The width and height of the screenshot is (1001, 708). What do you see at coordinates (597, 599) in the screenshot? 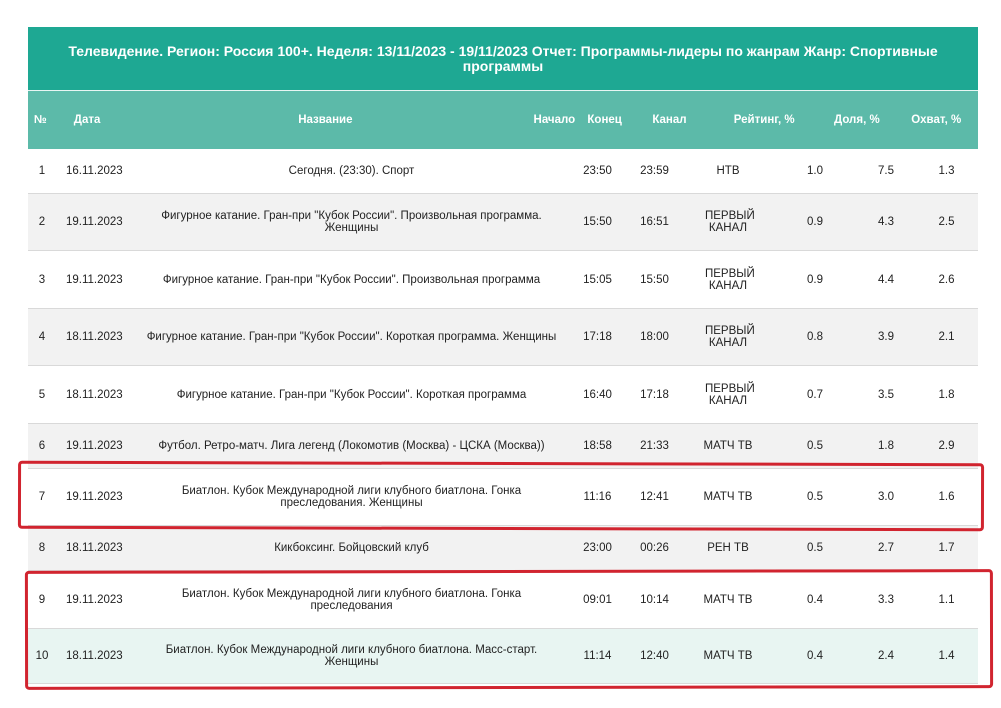
I see `cell-start: 09:01` at bounding box center [597, 599].